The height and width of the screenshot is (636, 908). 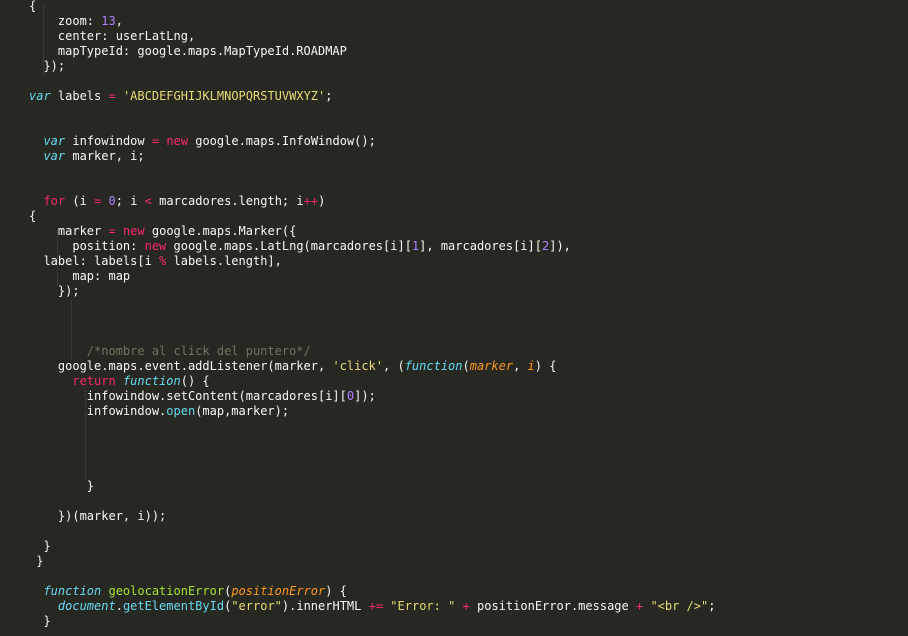 I want to click on code-token: {, so click(x=33, y=216).